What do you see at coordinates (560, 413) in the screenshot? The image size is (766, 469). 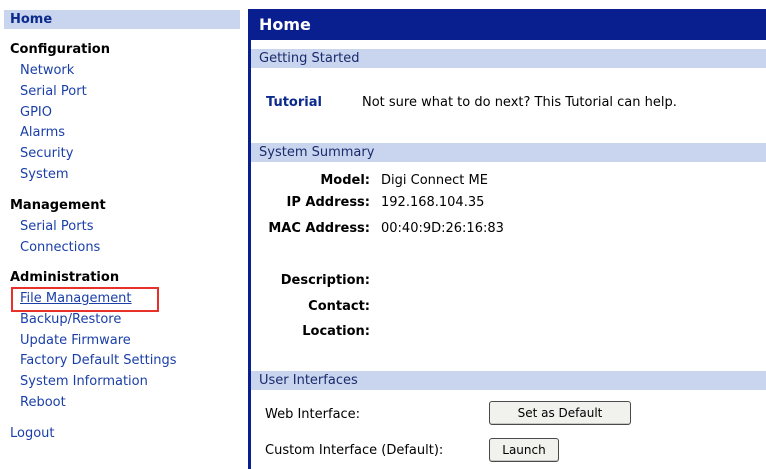 I see `set-as-default-button: Set as Default` at bounding box center [560, 413].